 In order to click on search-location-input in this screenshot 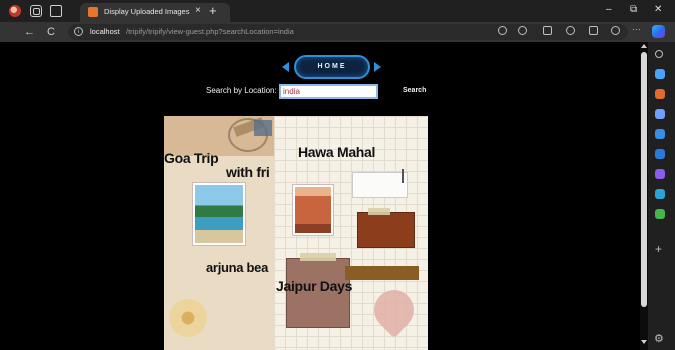, I will do `click(328, 91)`.